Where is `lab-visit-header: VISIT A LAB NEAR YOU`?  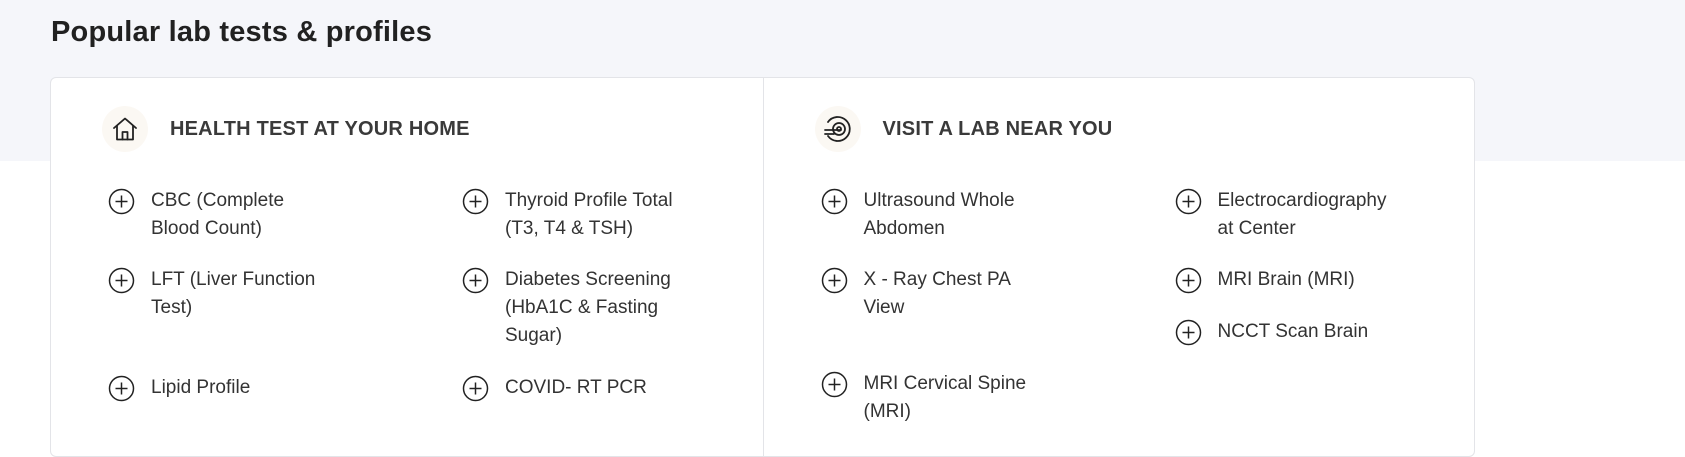
lab-visit-header: VISIT A LAB NEAR YOU is located at coordinates (963, 129).